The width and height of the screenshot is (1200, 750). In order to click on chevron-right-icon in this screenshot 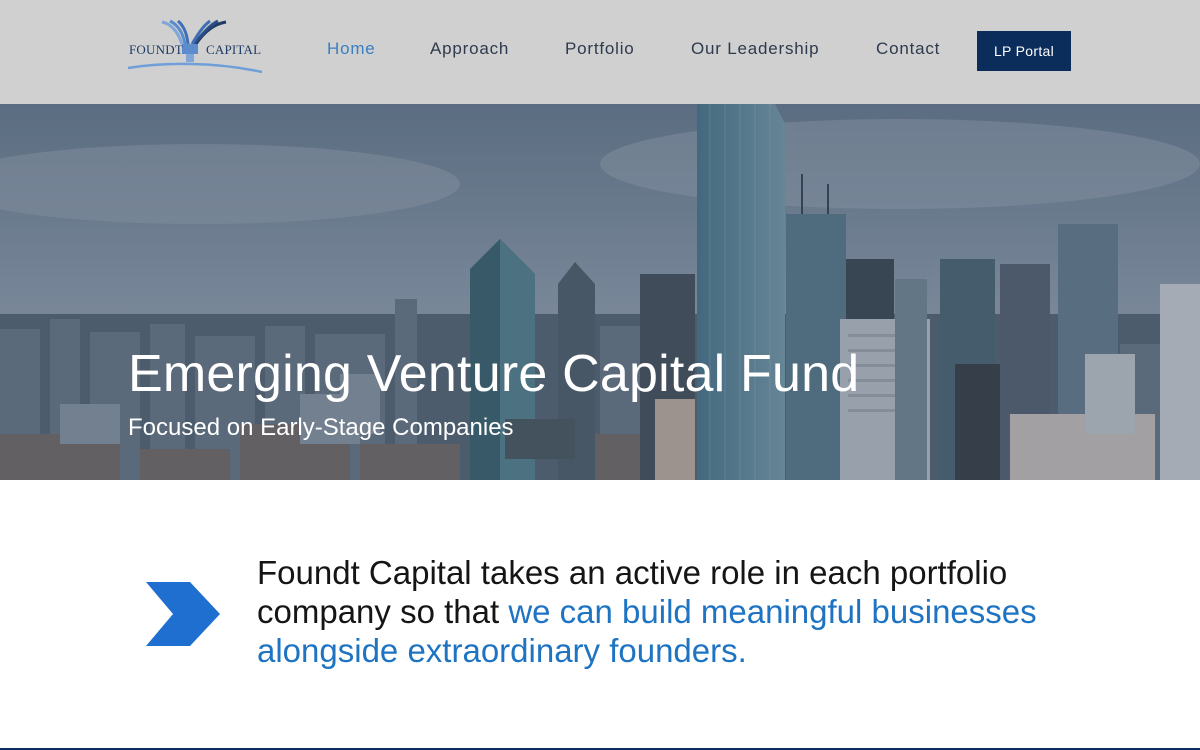, I will do `click(183, 614)`.